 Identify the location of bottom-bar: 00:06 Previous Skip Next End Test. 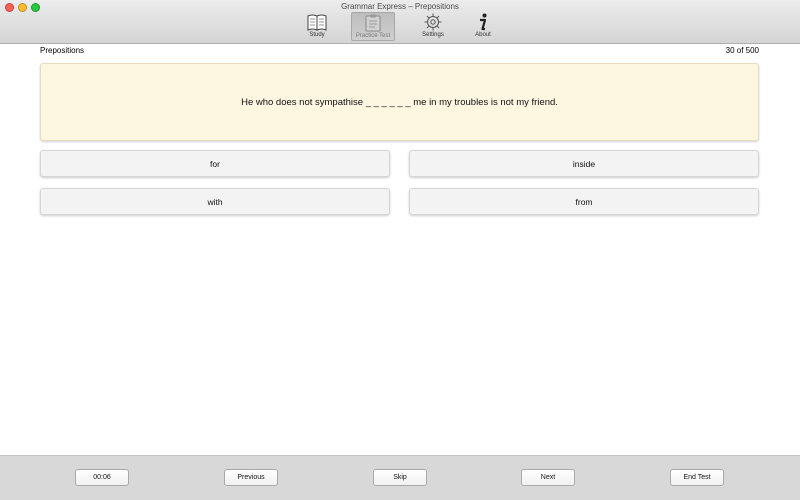
(400, 477).